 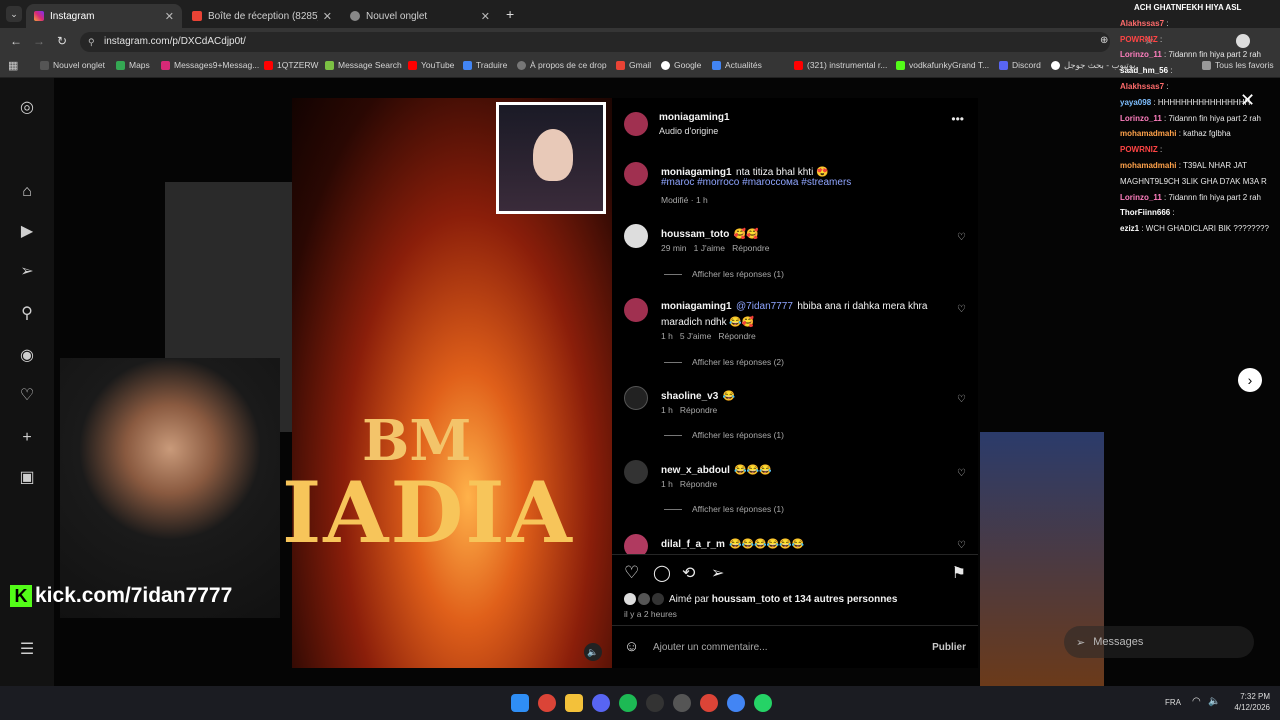 I want to click on comment-username: new_x_abdoul, so click(x=695, y=470).